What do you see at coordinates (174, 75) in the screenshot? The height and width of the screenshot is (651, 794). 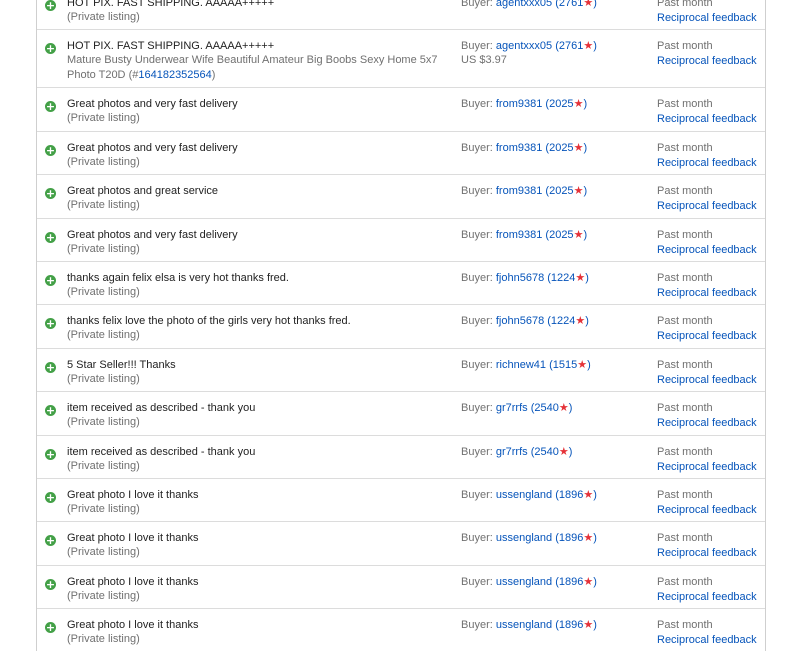 I see `item-number-link: 164182352564` at bounding box center [174, 75].